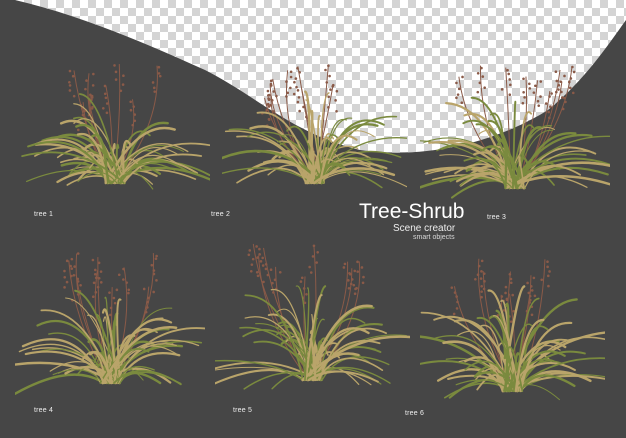  What do you see at coordinates (412, 211) in the screenshot?
I see `title: Tree-Shrub` at bounding box center [412, 211].